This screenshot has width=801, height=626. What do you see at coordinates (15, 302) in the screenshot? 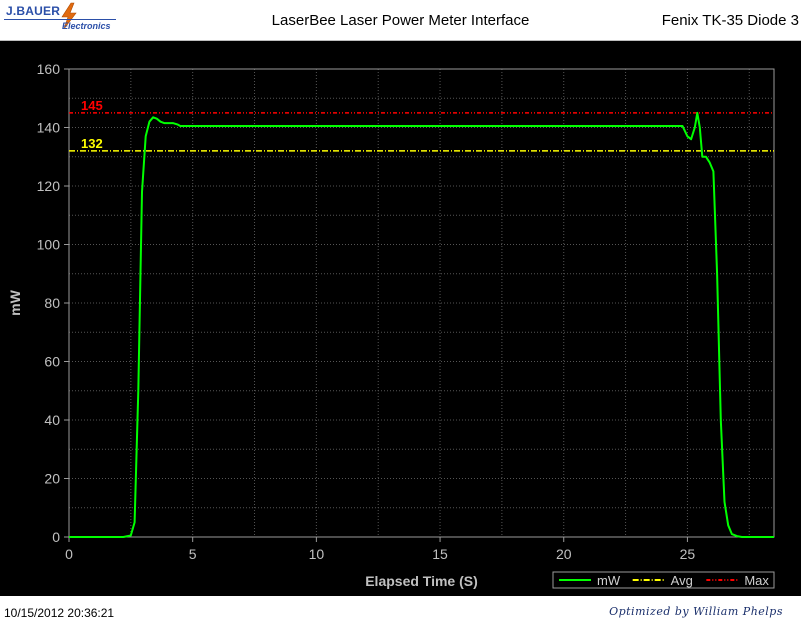
I see `y-axis-title: mW` at bounding box center [15, 302].